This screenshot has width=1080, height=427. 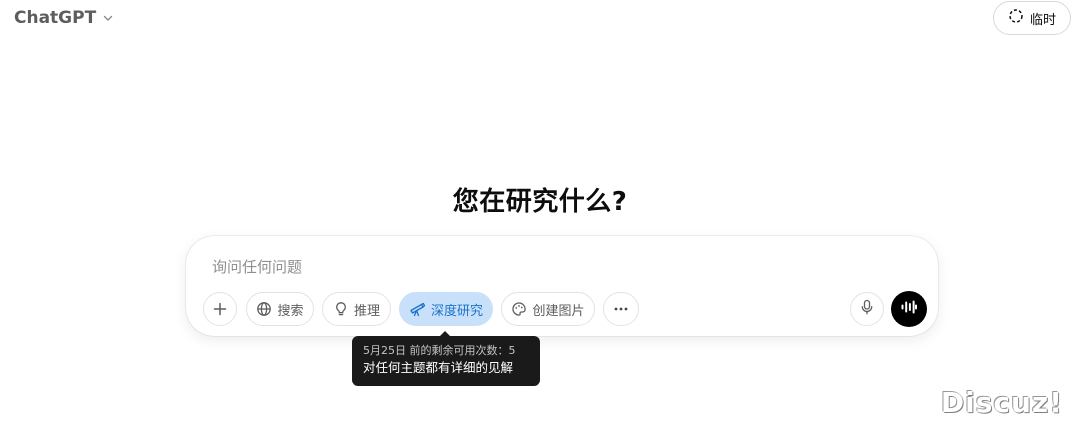 What do you see at coordinates (341, 309) in the screenshot?
I see `lightbulb-icon` at bounding box center [341, 309].